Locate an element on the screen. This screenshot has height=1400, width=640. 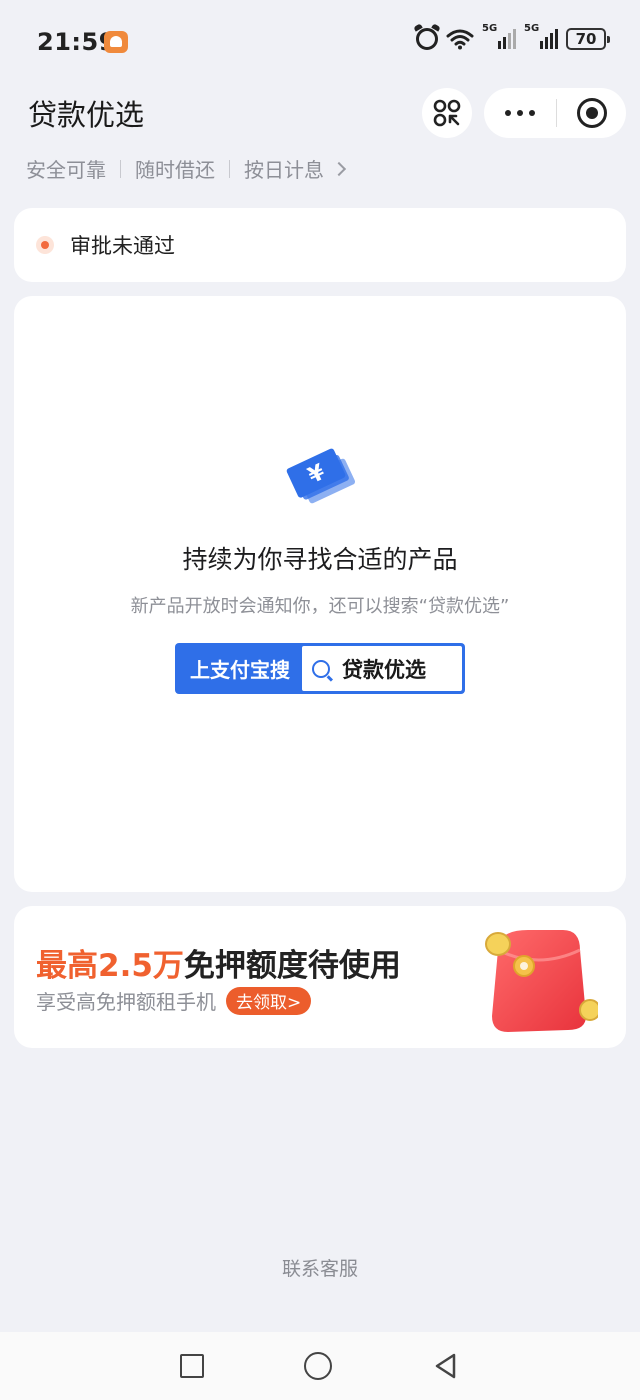
wifi-icon is located at coordinates (460, 39).